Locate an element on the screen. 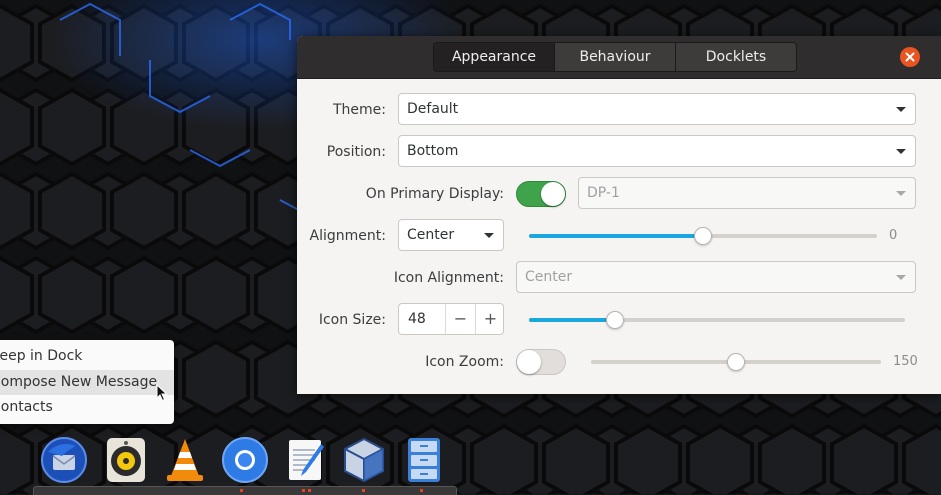 This screenshot has width=941, height=495. decrement-button: − is located at coordinates (460, 319).